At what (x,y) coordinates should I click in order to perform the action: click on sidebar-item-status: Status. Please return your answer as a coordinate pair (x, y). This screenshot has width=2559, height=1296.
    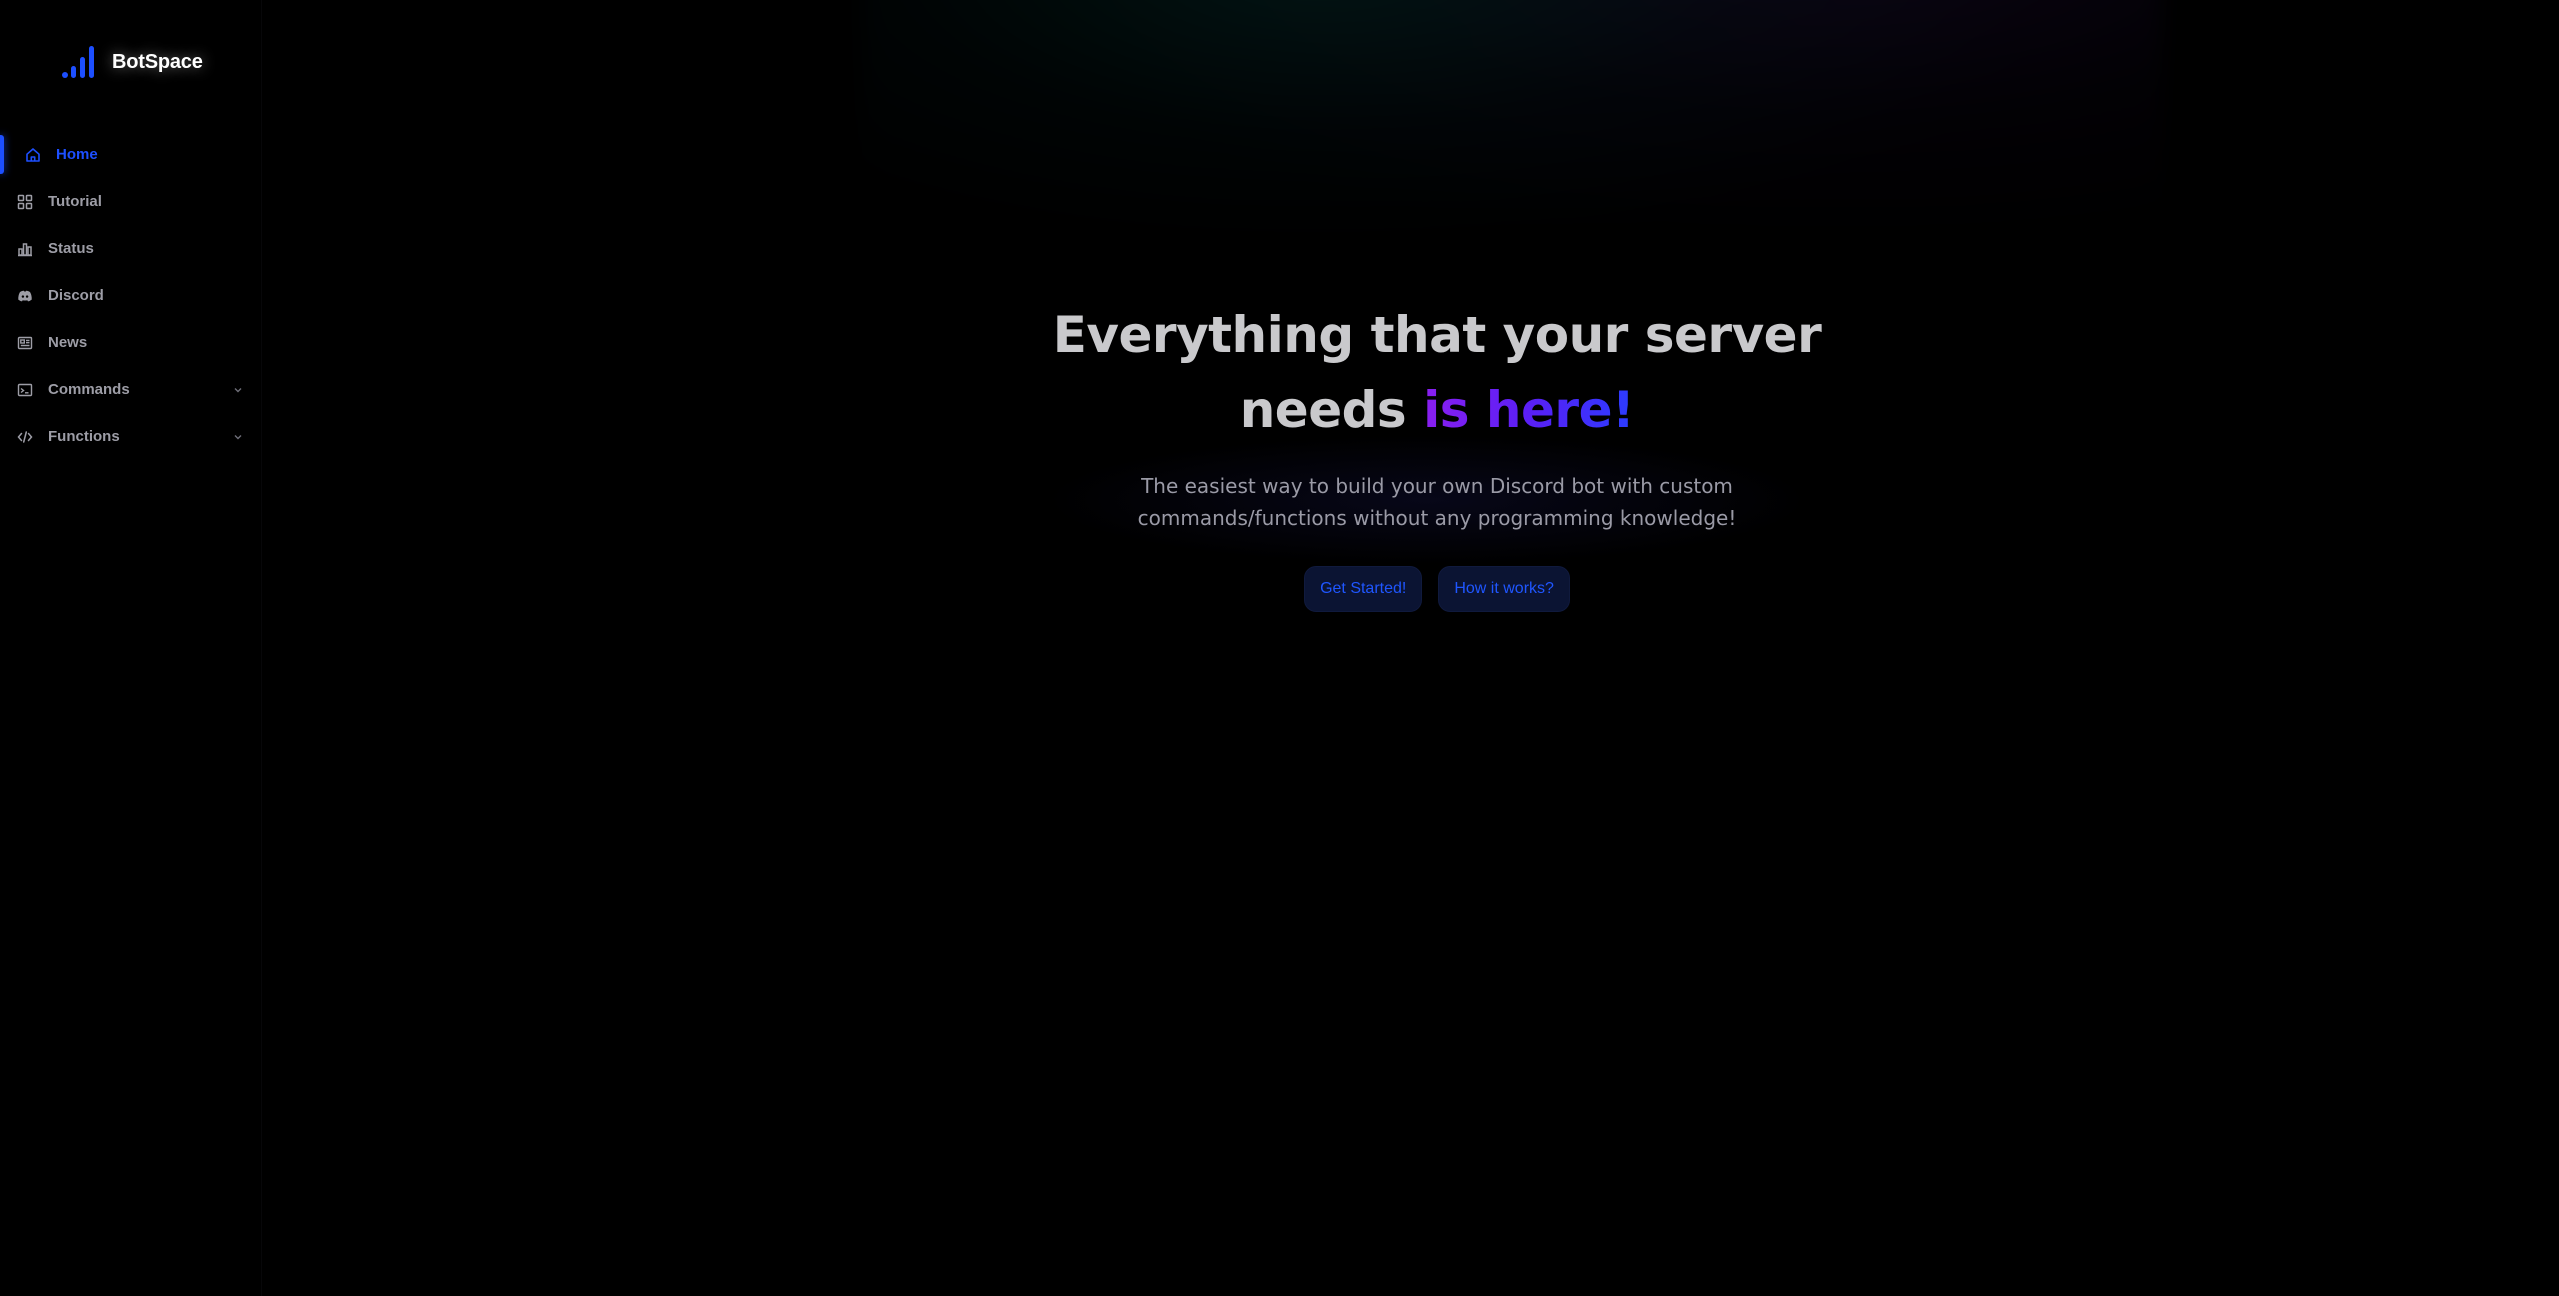
    Looking at the image, I should click on (131, 248).